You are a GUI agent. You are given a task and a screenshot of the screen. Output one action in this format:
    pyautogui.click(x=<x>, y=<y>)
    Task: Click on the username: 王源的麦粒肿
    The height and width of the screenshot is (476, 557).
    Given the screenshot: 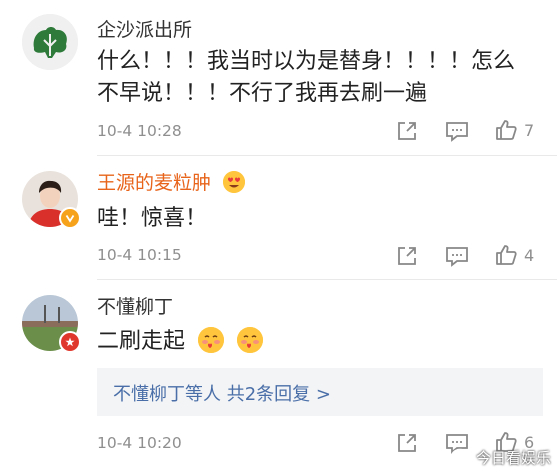 What is the action you would take?
    pyautogui.click(x=171, y=183)
    